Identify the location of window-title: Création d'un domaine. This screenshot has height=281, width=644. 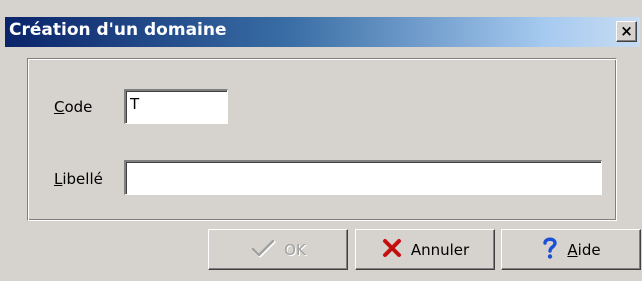
(118, 30).